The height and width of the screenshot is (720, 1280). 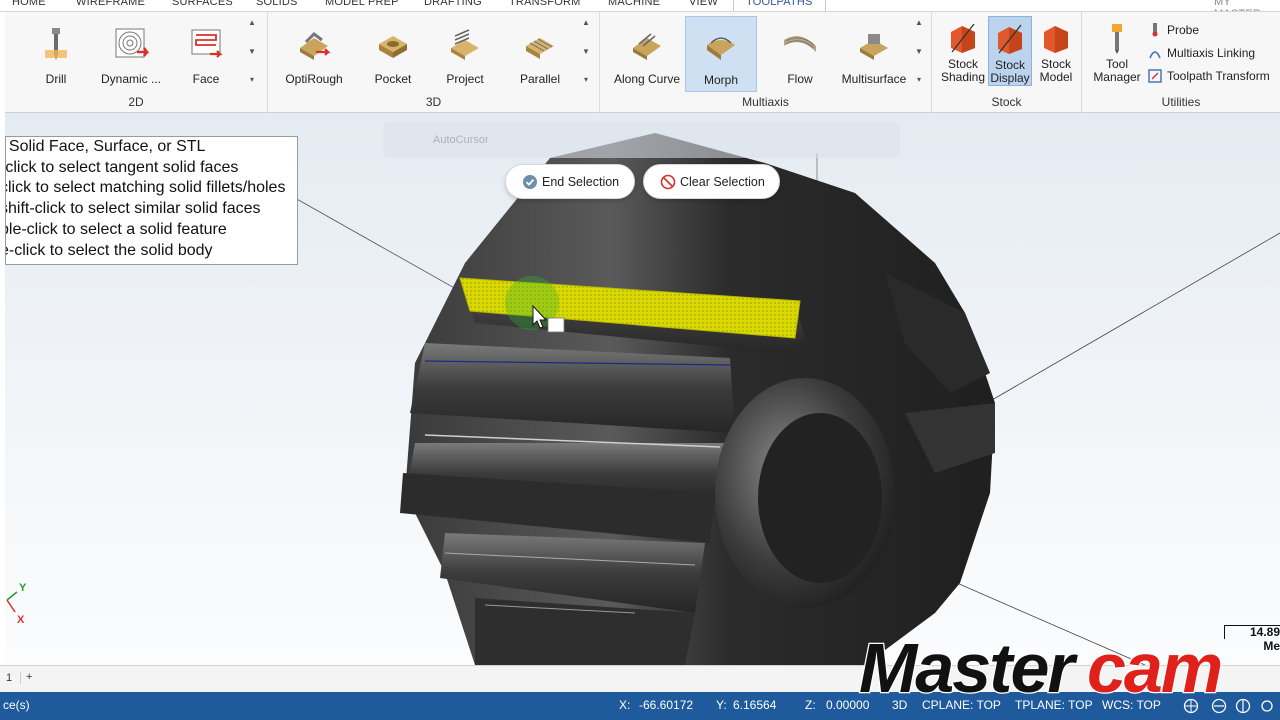 What do you see at coordinates (810, 705) in the screenshot?
I see `z-coord-label: Z:` at bounding box center [810, 705].